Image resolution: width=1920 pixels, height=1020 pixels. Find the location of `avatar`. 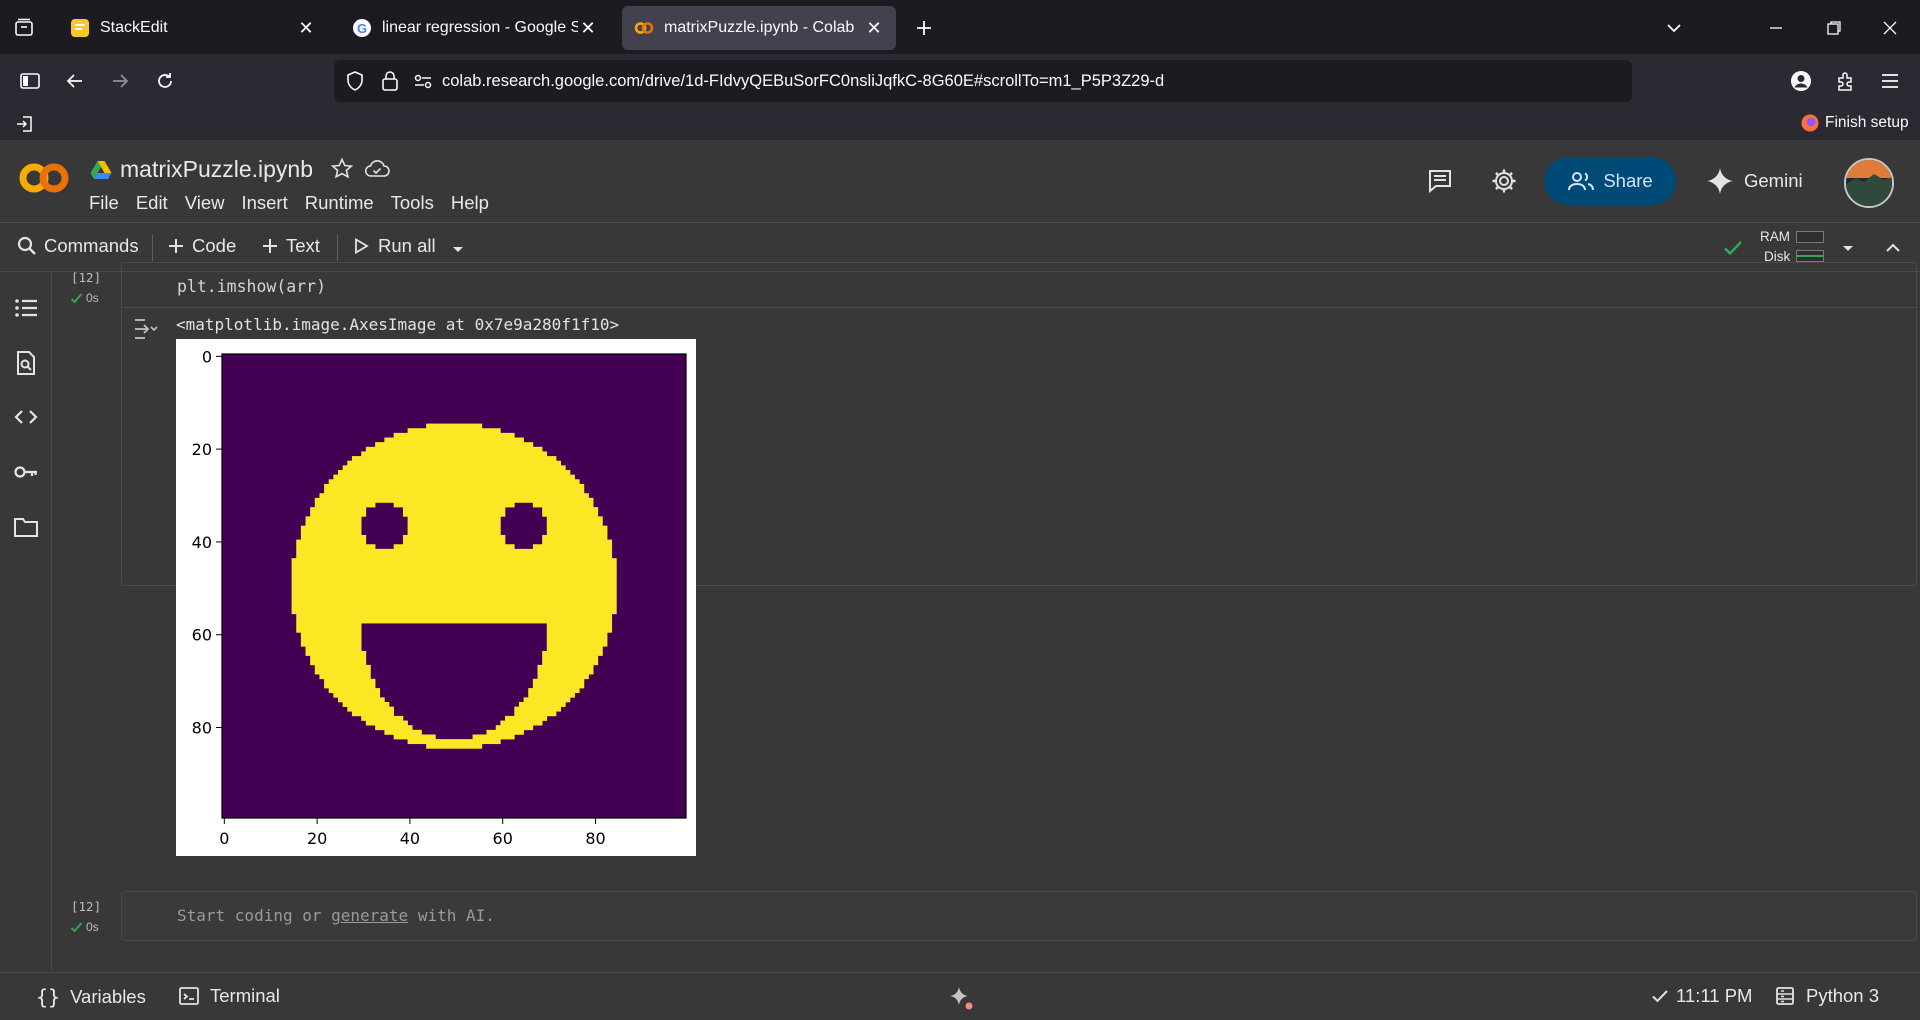

avatar is located at coordinates (1869, 183).